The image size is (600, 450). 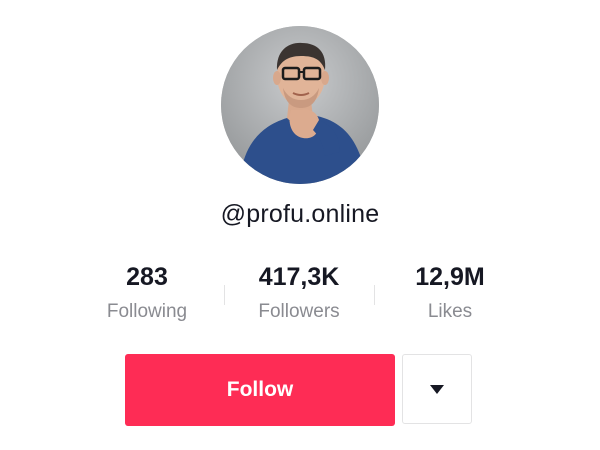 I want to click on stat-following: 283 Following, so click(x=147, y=293).